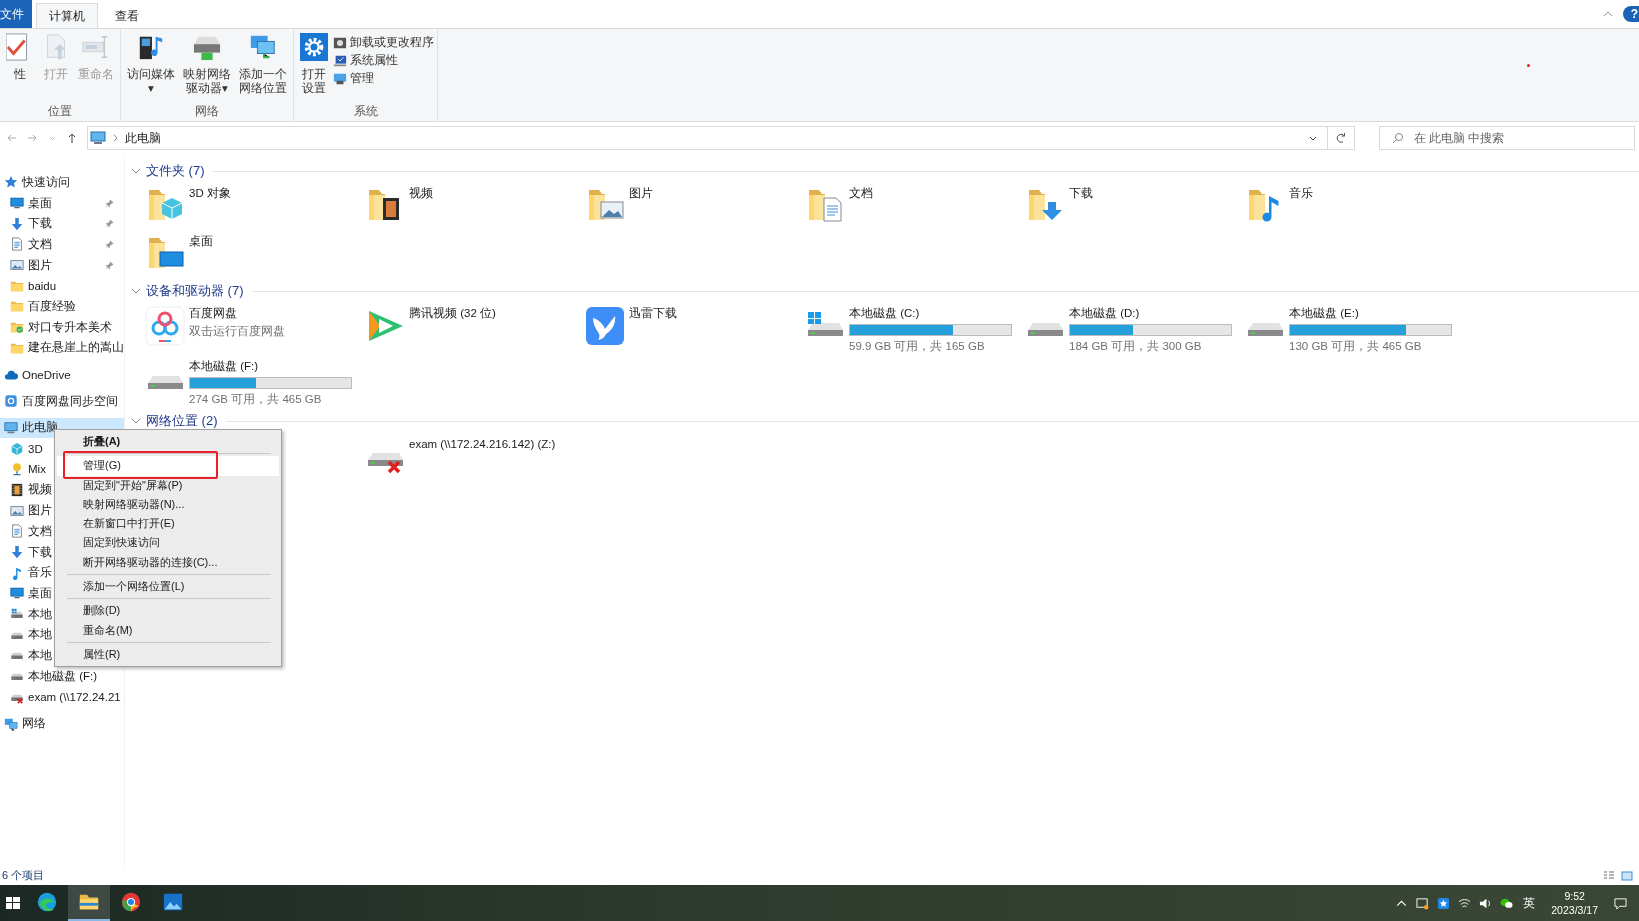 The width and height of the screenshot is (1639, 921). I want to click on space-info: 130 GB 可用，共 465 GB, so click(1356, 346).